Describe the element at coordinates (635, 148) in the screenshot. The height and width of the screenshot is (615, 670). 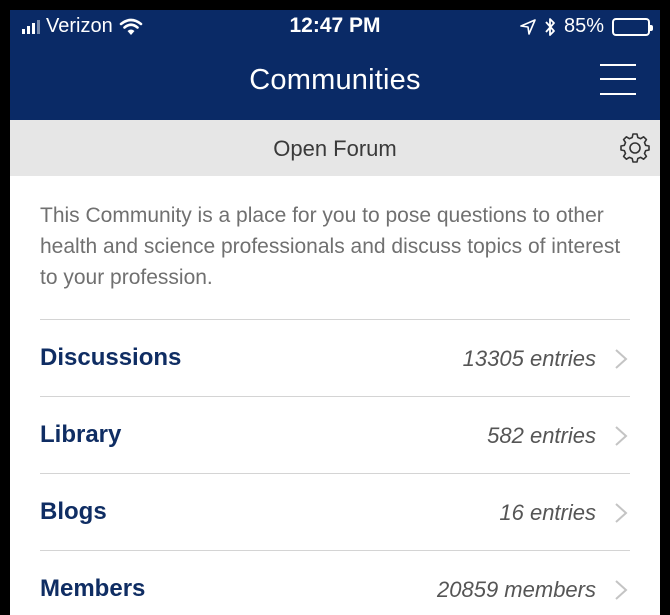
I see `gear-icon` at that location.